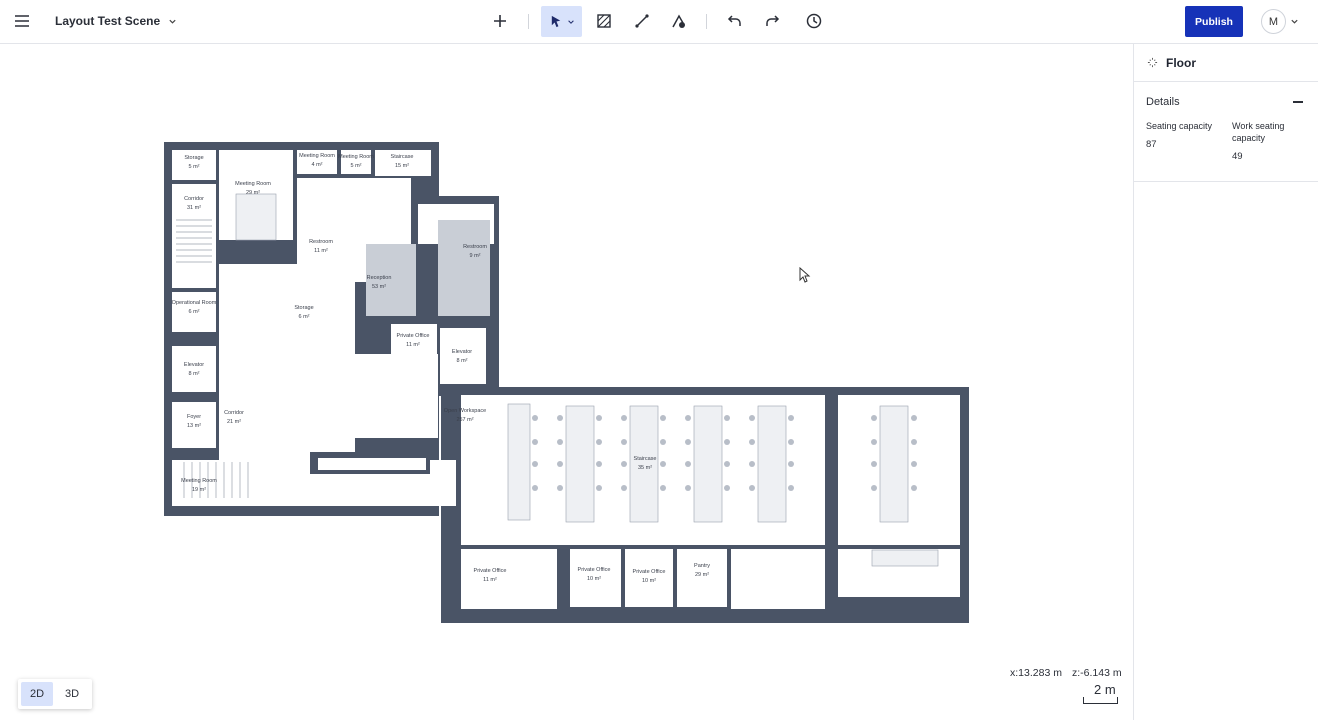 The width and height of the screenshot is (1318, 720). What do you see at coordinates (1100, 700) in the screenshot?
I see `scale-bar` at bounding box center [1100, 700].